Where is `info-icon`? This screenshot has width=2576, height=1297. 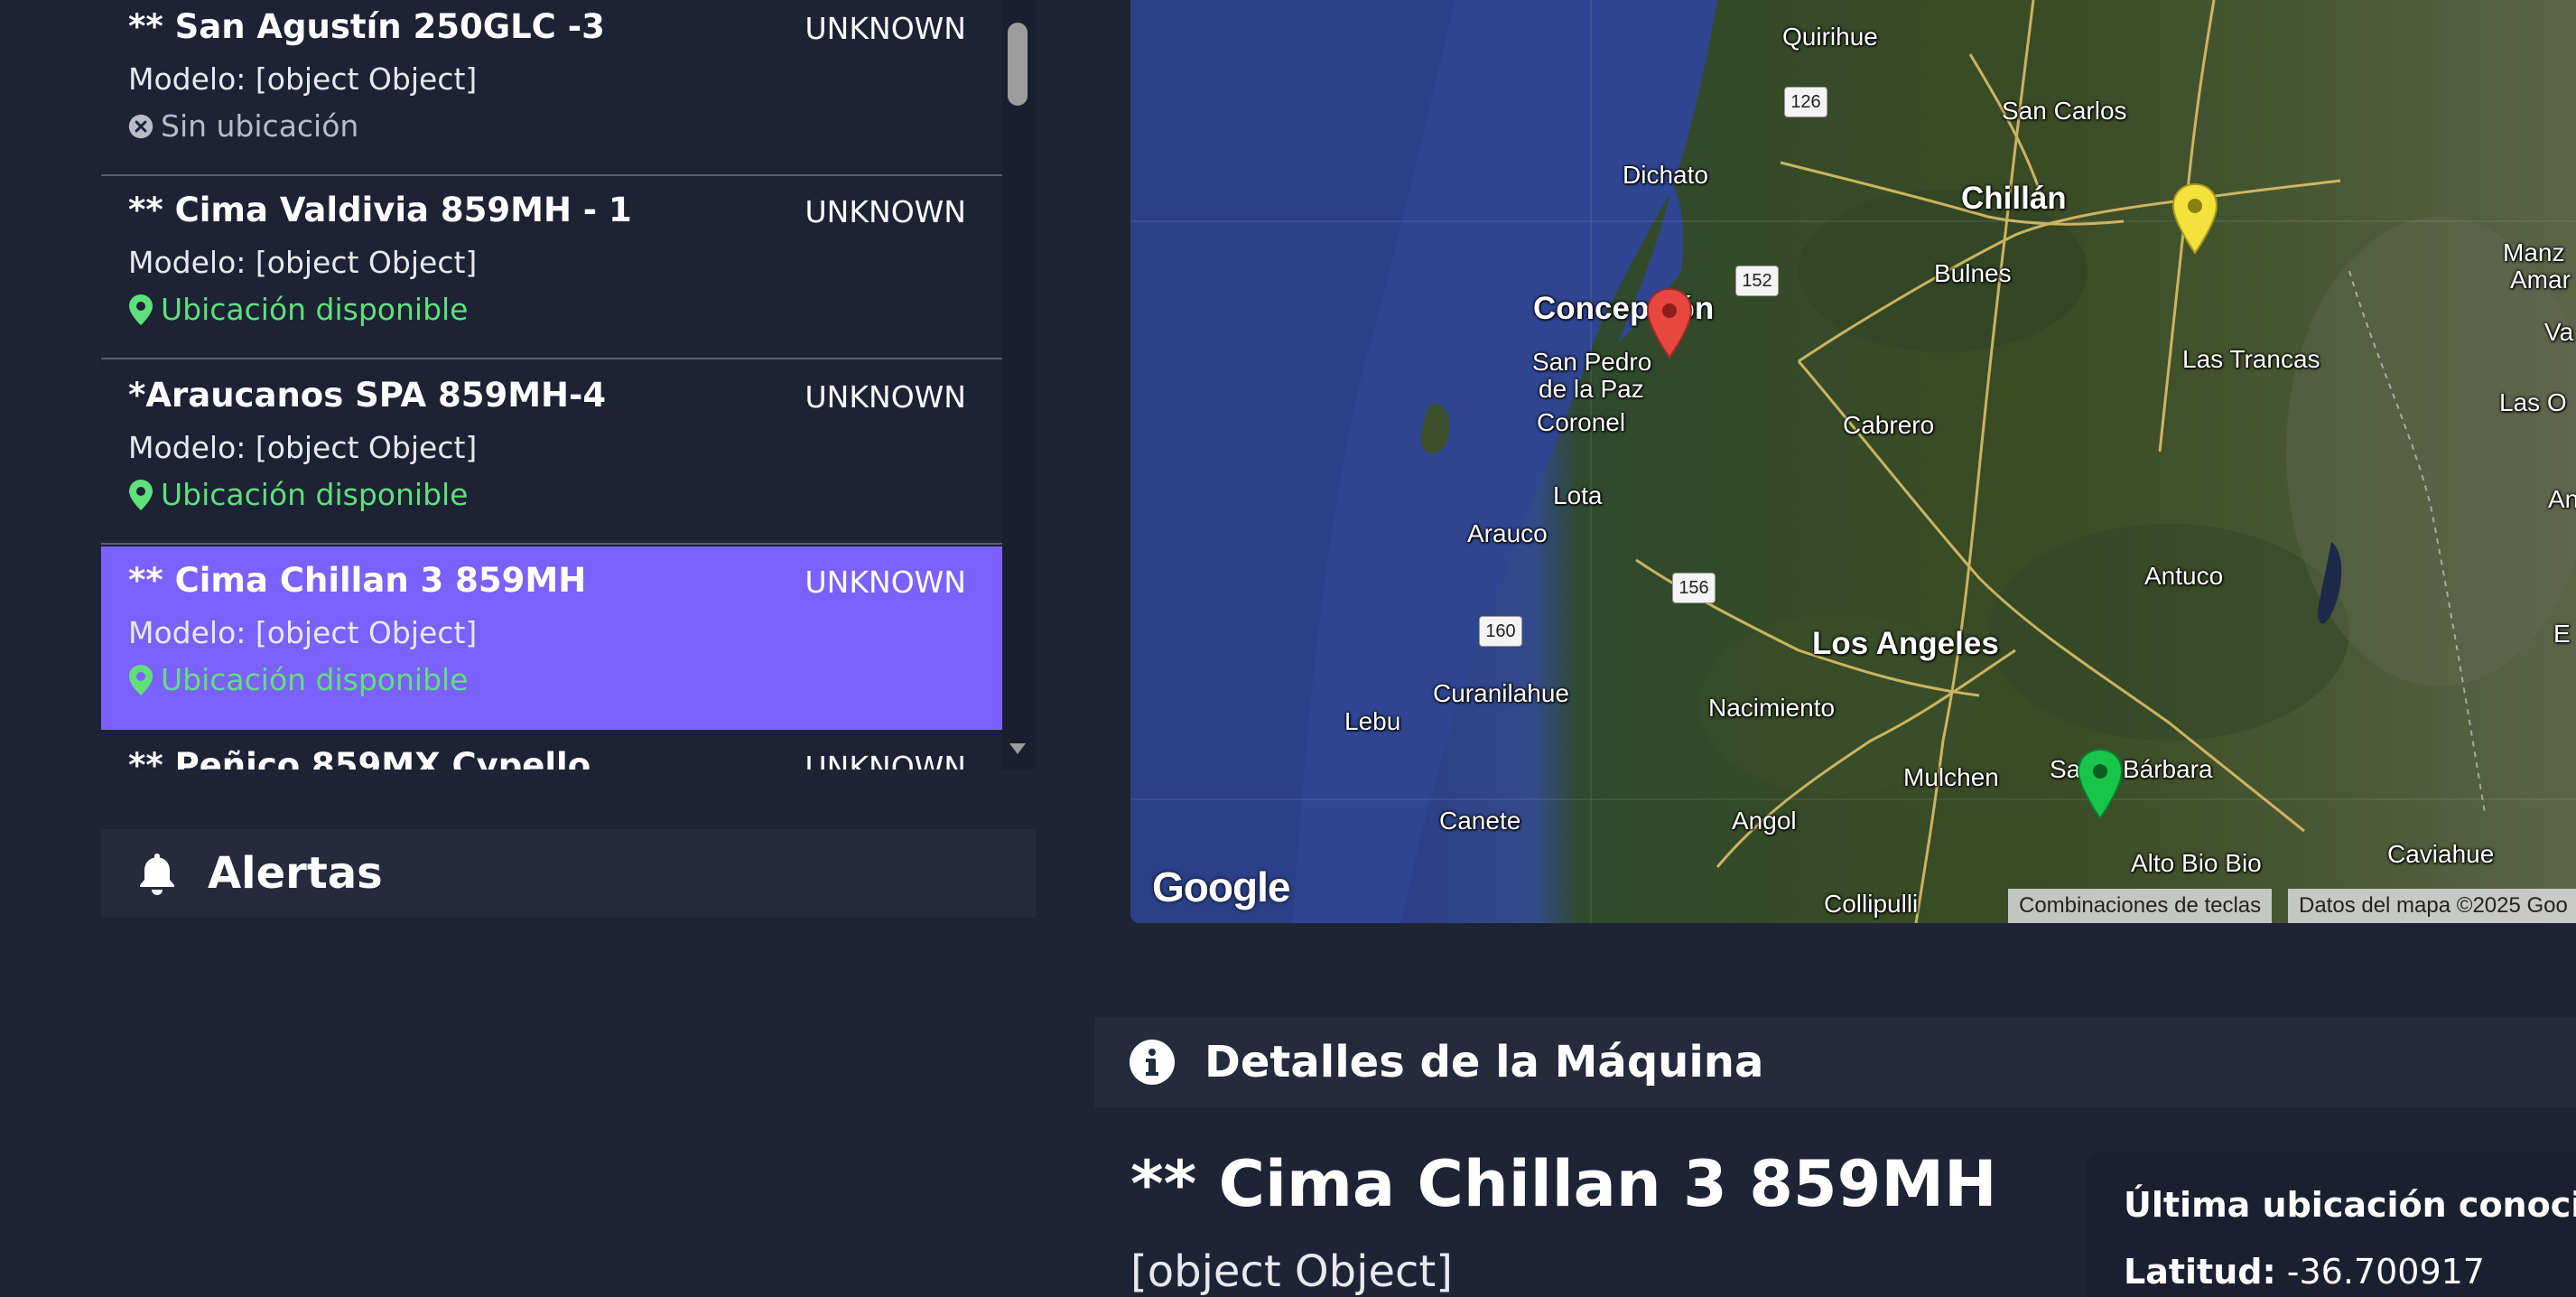 info-icon is located at coordinates (1152, 1062).